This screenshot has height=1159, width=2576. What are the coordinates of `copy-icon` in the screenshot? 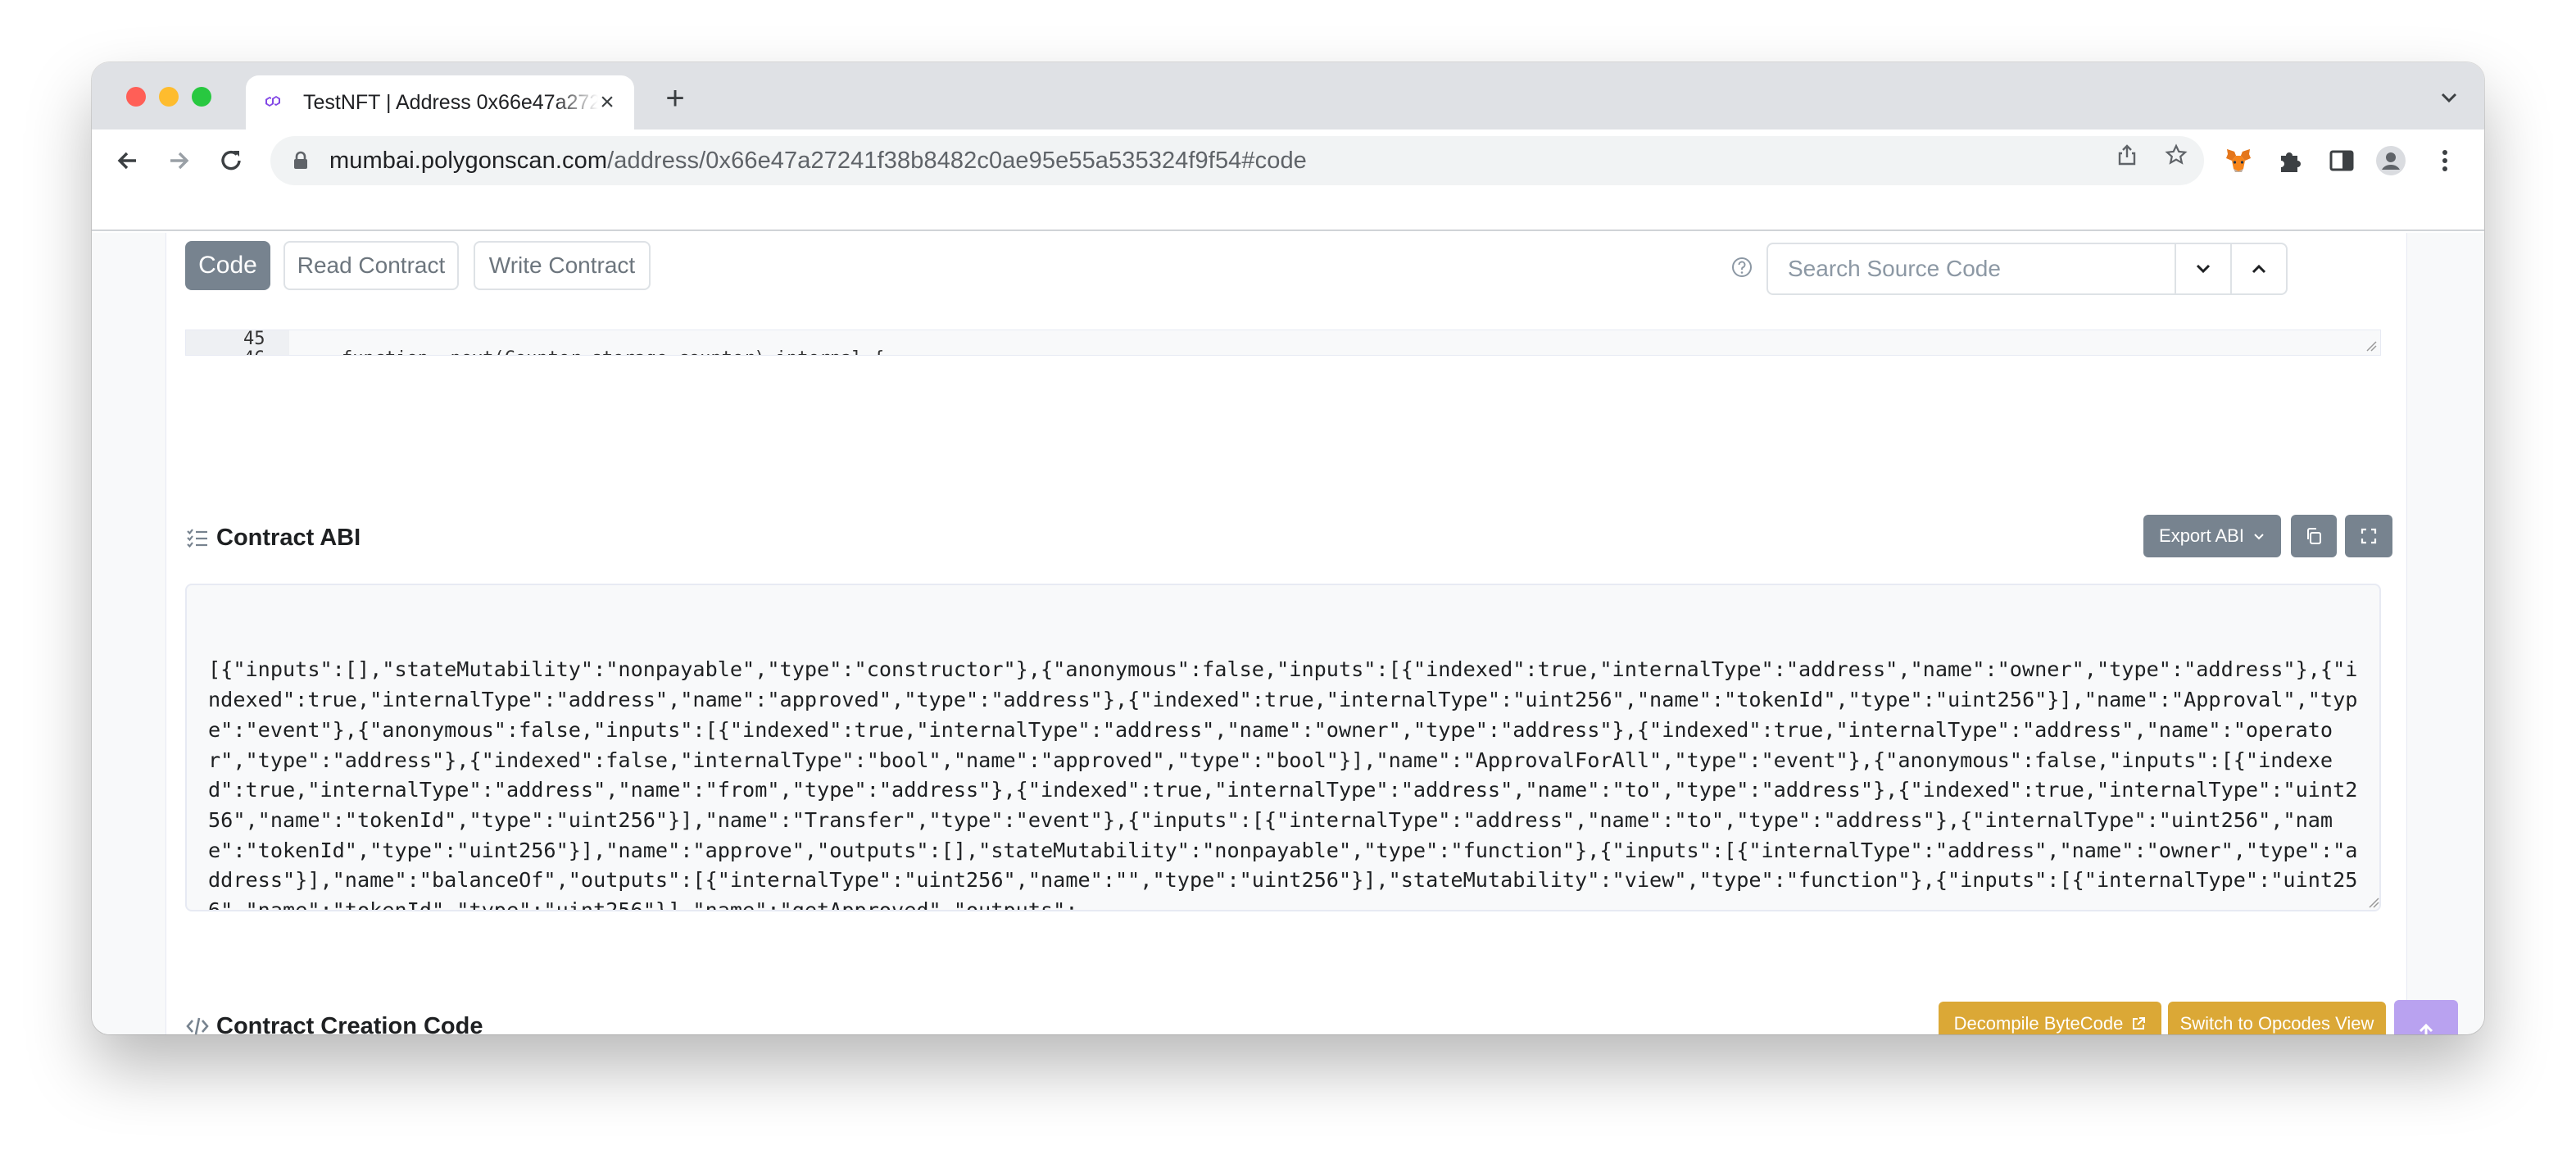 It's located at (2314, 536).